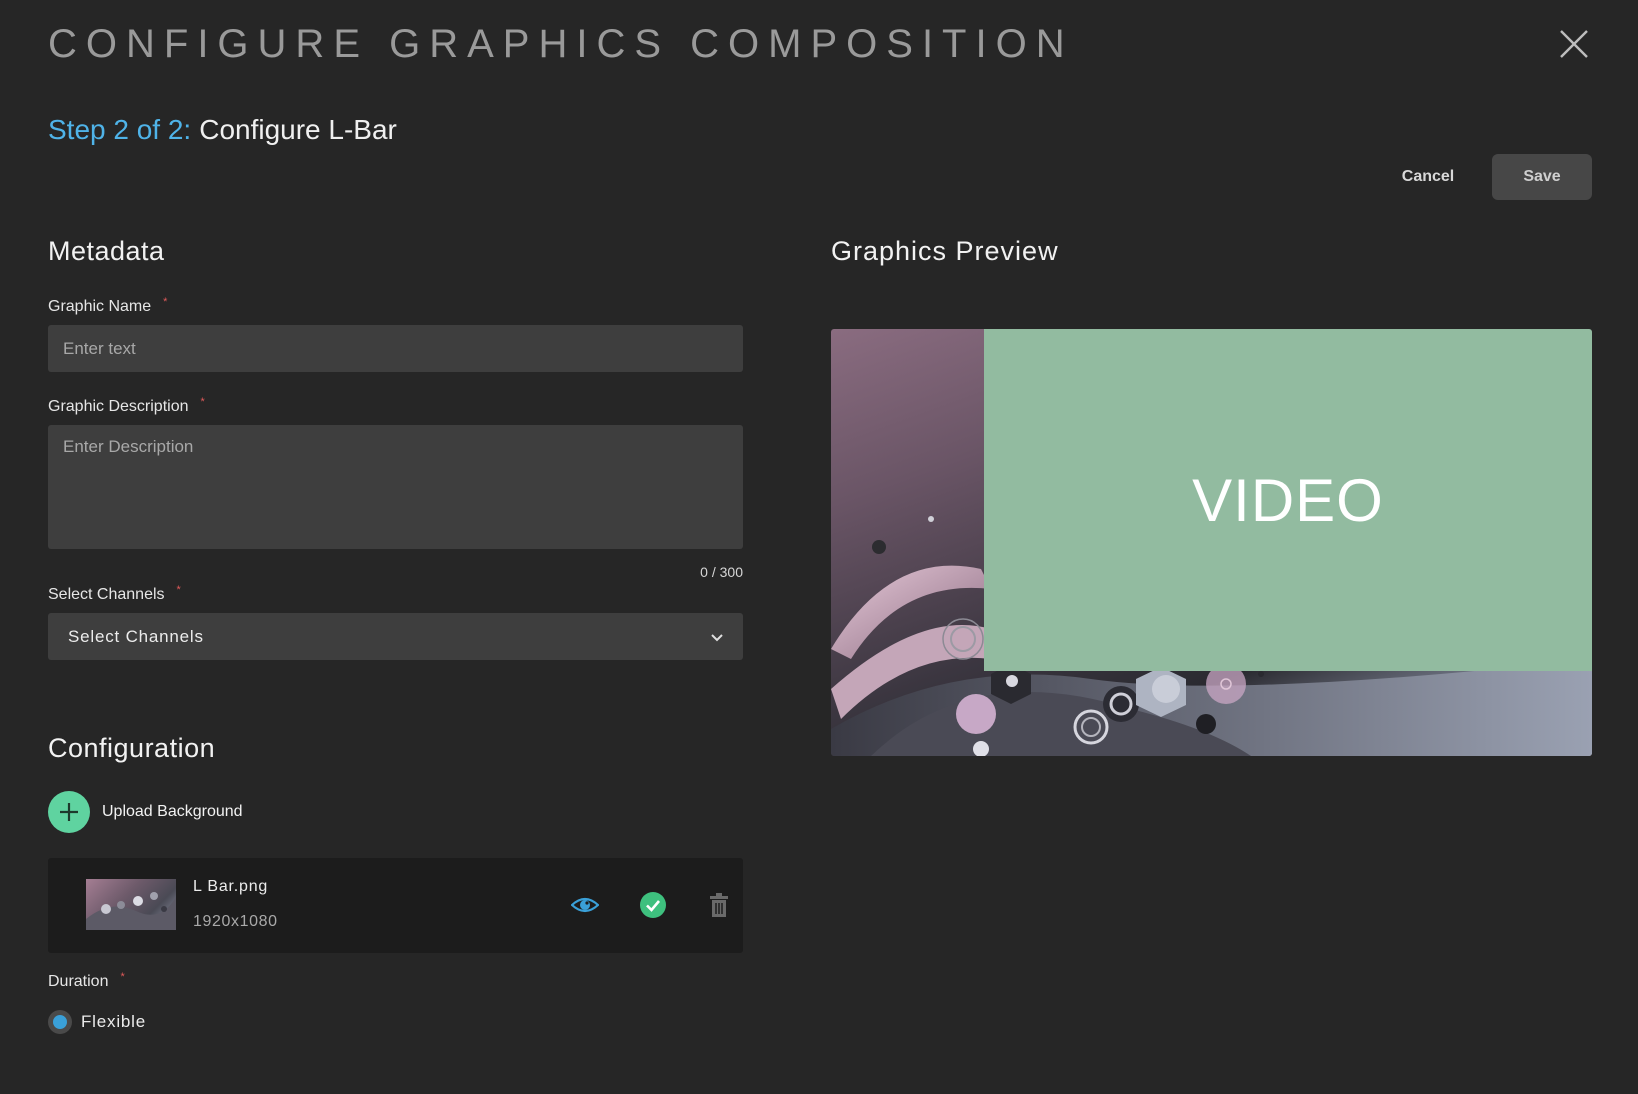 The height and width of the screenshot is (1094, 1638). What do you see at coordinates (395, 812) in the screenshot?
I see `upload-background-button: Upload Background` at bounding box center [395, 812].